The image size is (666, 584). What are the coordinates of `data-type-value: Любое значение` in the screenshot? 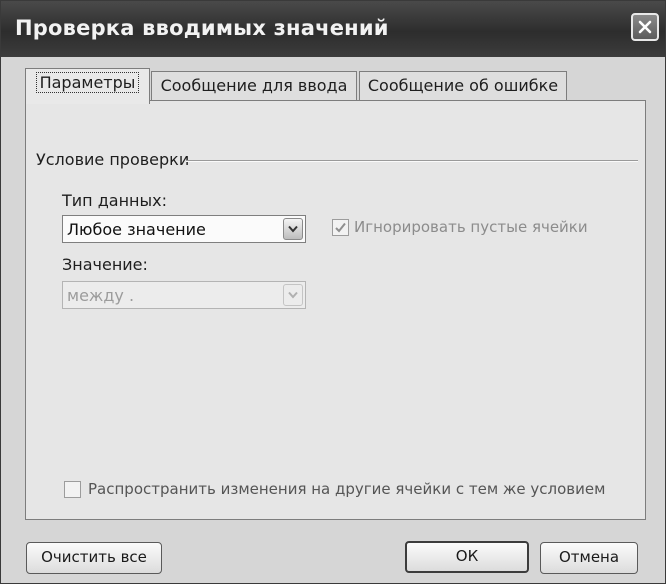 It's located at (136, 229).